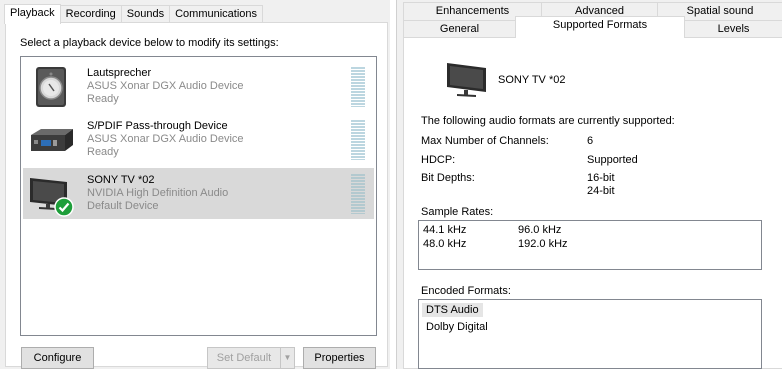  Describe the element at coordinates (543, 244) in the screenshot. I see `sample-rate-item: 192.0 kHz` at that location.